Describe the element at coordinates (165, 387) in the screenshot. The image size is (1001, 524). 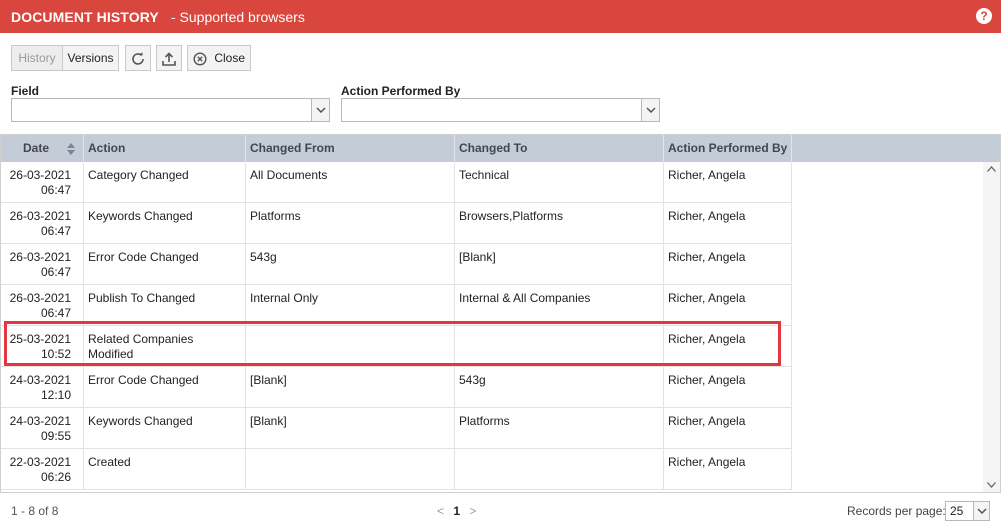
I see `cell-action: Error Code Changed` at that location.